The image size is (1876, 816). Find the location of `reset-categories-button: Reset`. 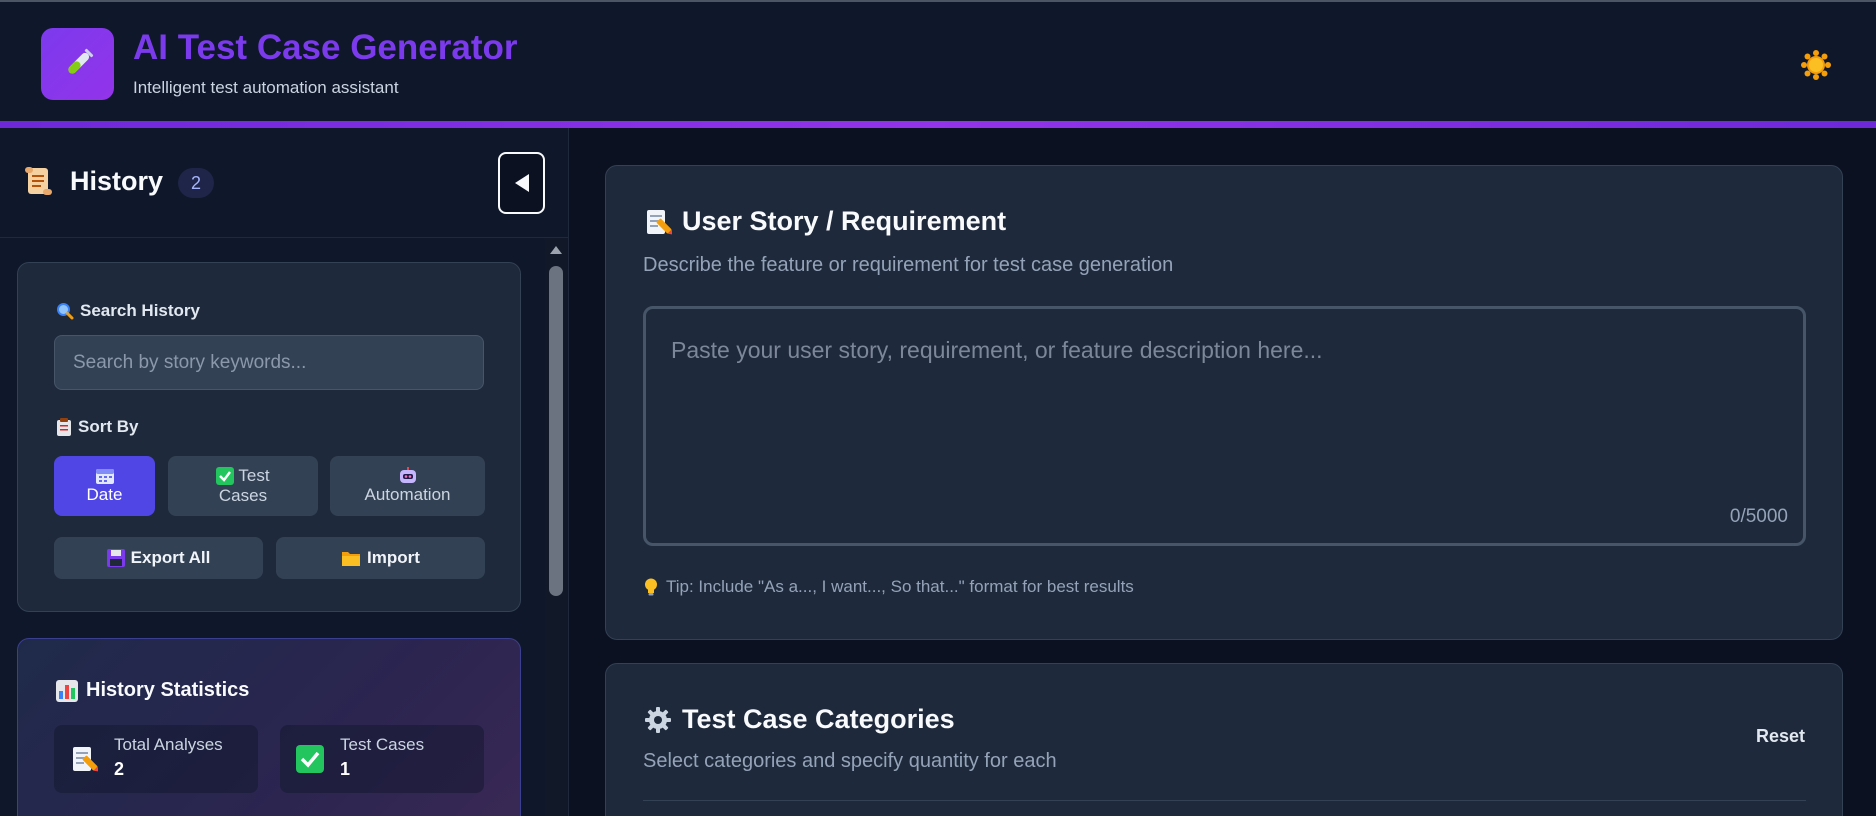

reset-categories-button: Reset is located at coordinates (1780, 736).